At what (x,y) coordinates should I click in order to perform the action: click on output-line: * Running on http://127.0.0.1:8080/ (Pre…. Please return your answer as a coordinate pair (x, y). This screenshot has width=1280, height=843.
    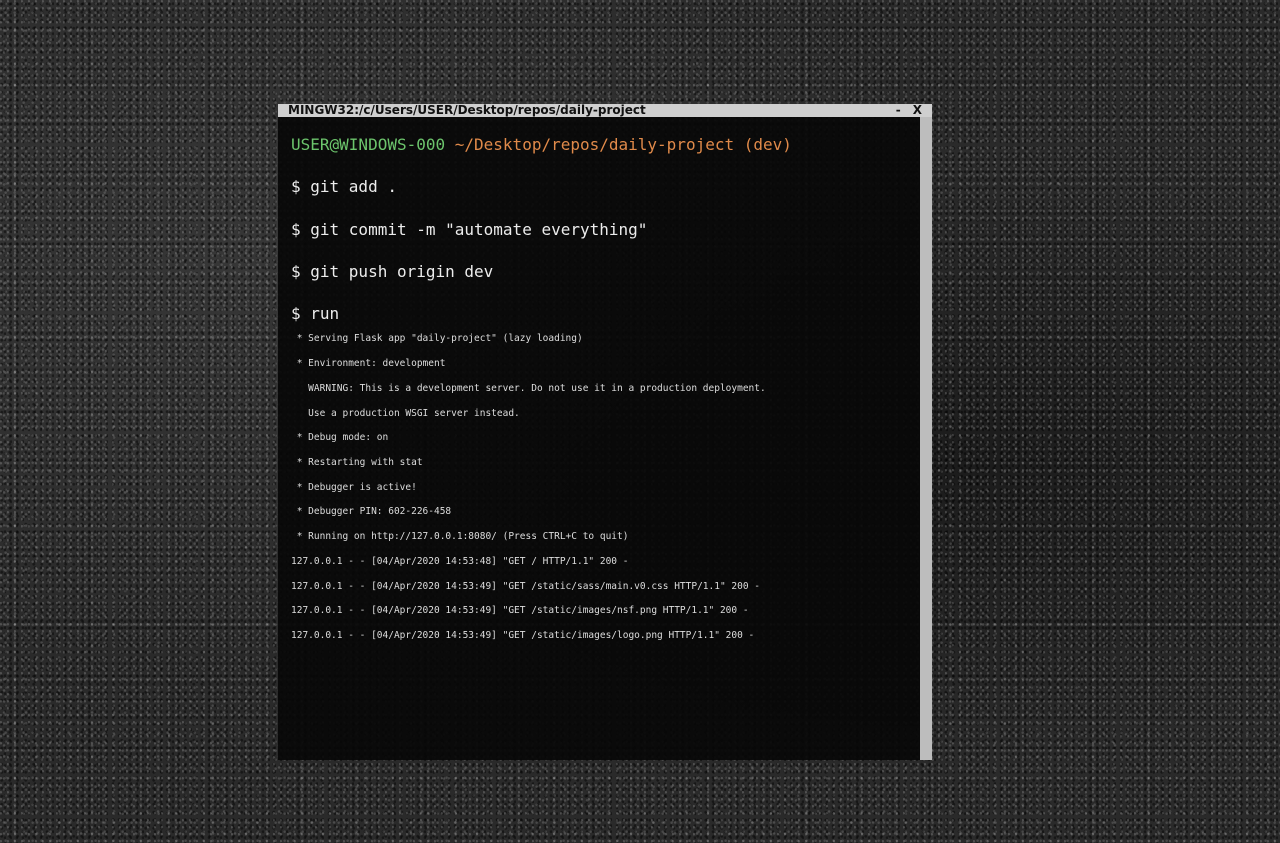
    Looking at the image, I should click on (460, 536).